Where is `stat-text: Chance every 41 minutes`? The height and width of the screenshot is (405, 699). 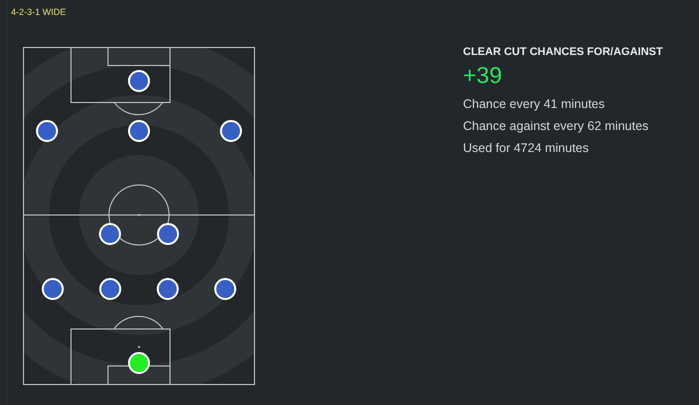 stat-text: Chance every 41 minutes is located at coordinates (534, 104).